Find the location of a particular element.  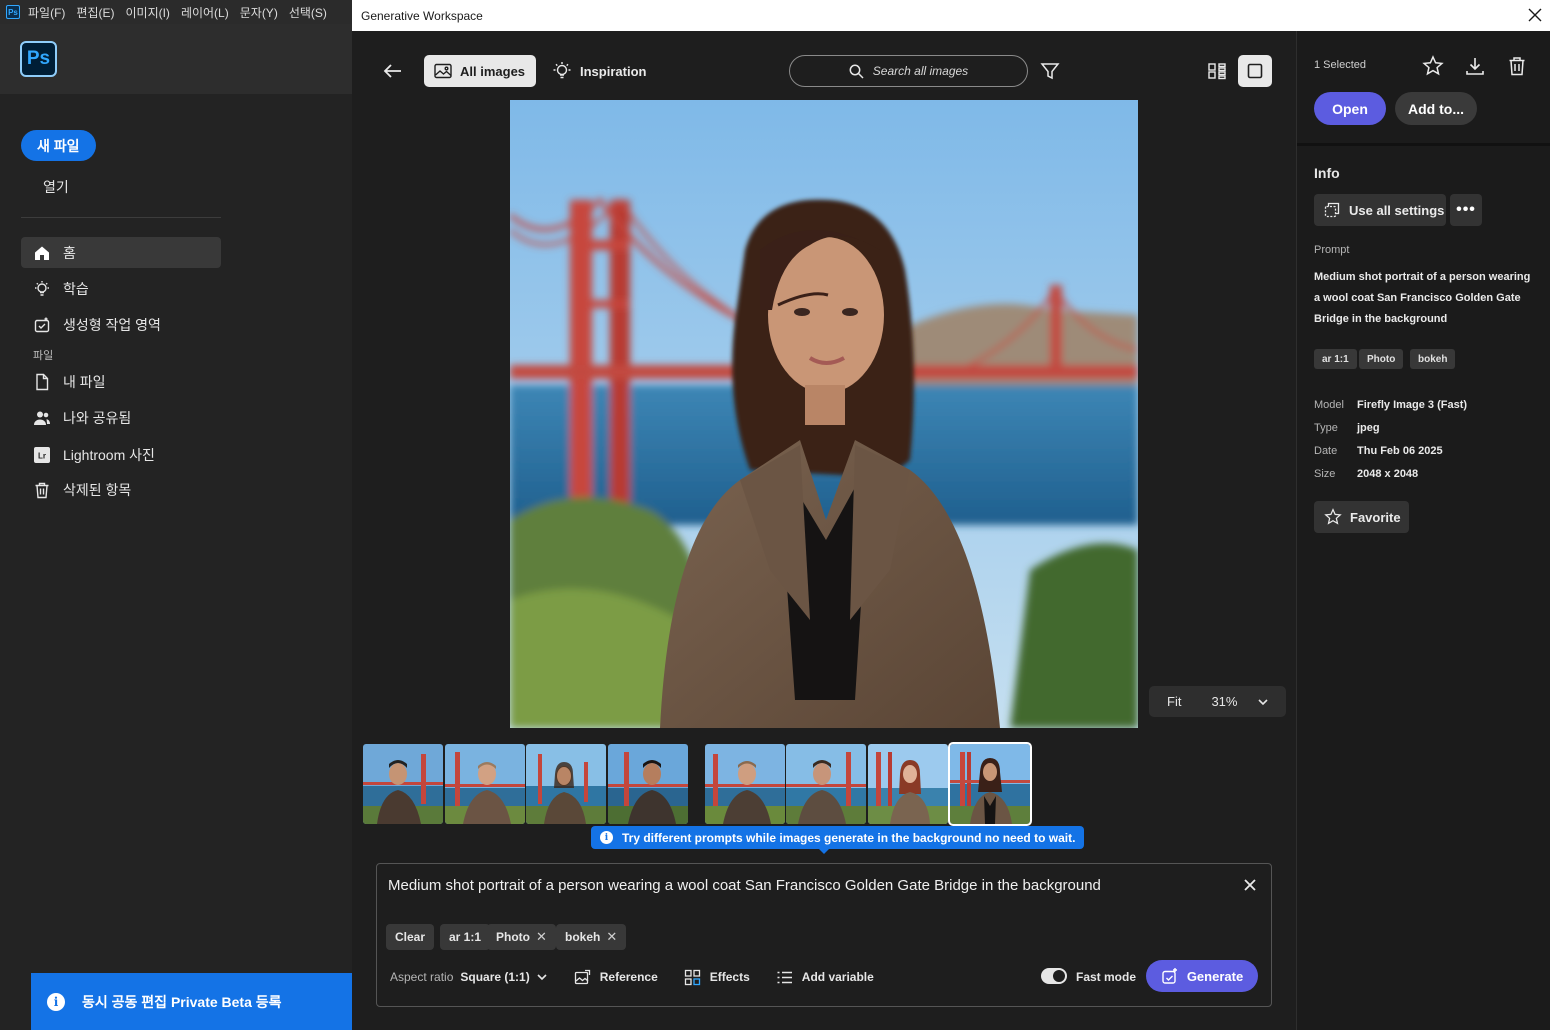

thumbnail-selected is located at coordinates (990, 784).